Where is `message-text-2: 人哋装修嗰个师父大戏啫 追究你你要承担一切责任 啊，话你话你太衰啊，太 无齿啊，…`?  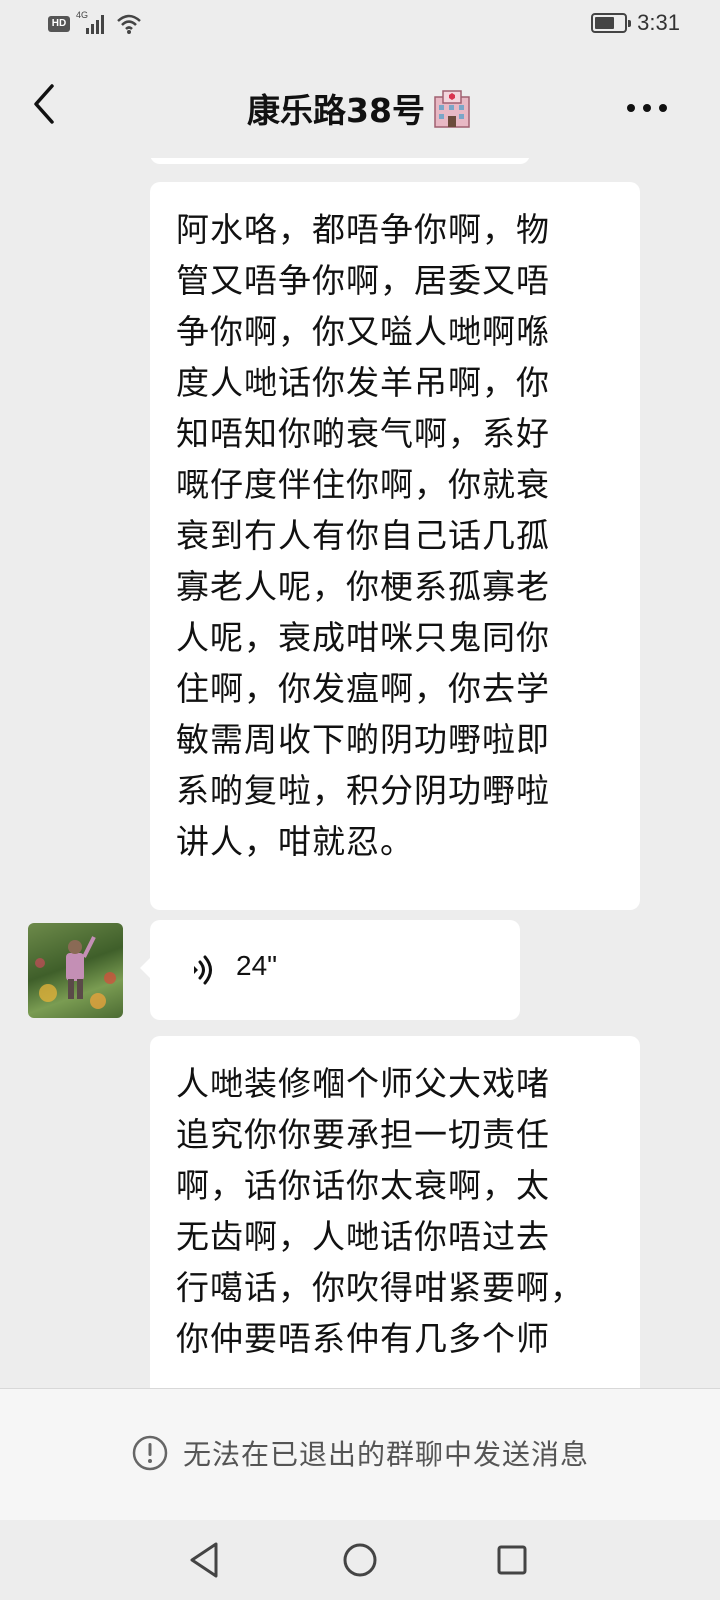
message-text-2: 人哋装修嗰个师父大戏啫 追究你你要承担一切责任 啊，话你话你太衰啊，太 无齿啊，… is located at coordinates (380, 1211).